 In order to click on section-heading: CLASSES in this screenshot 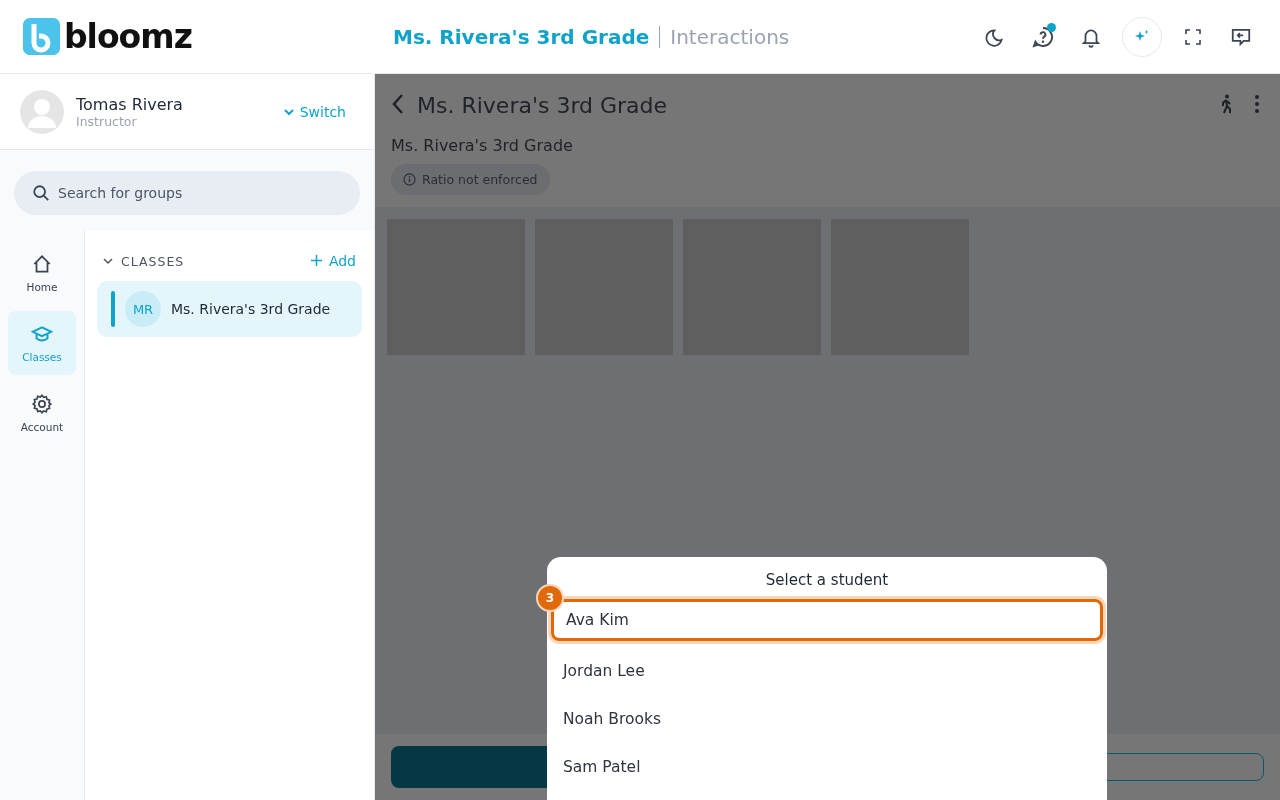, I will do `click(153, 261)`.